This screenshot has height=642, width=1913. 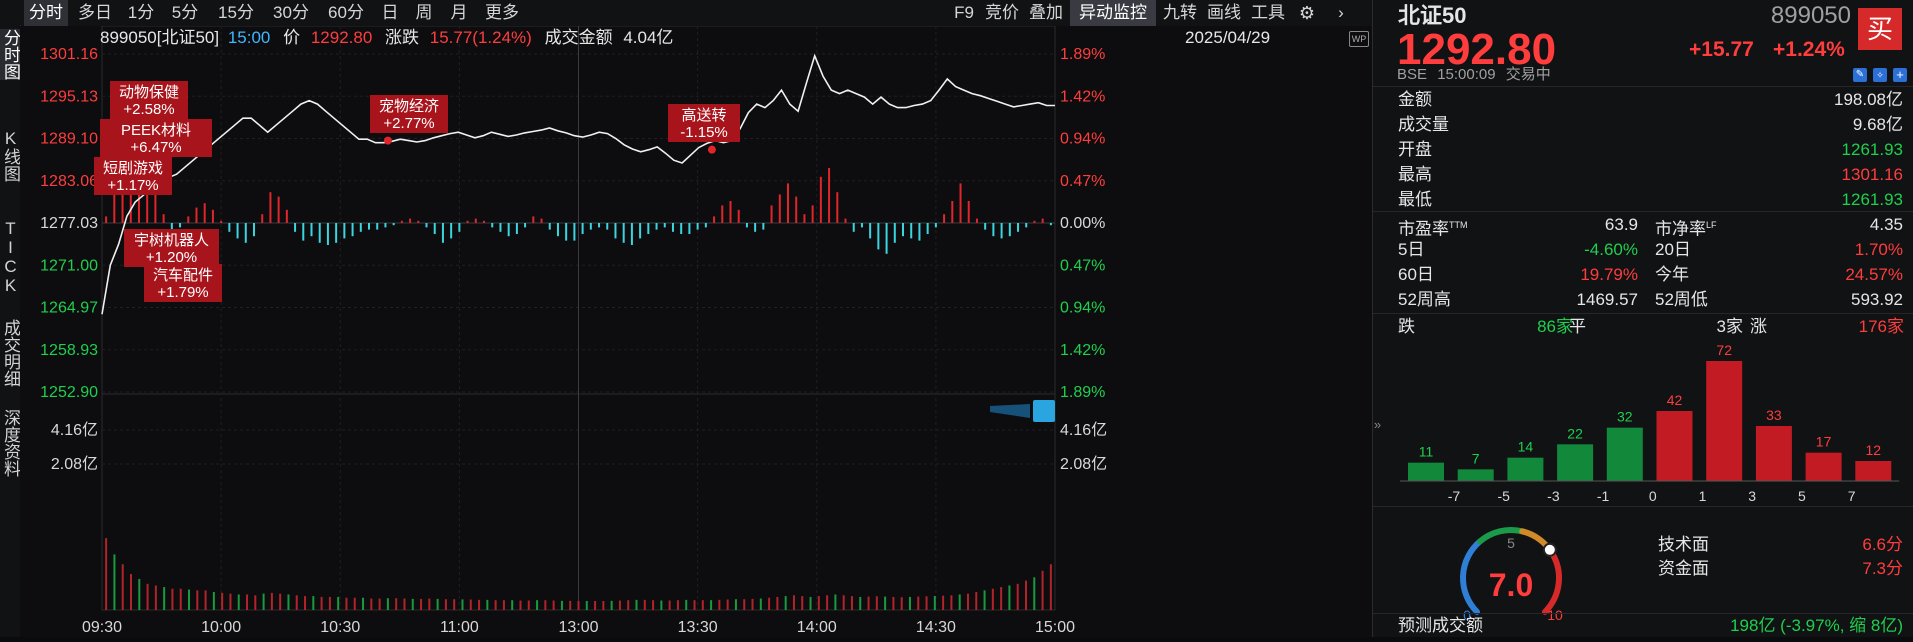 I want to click on period-tab-6: 60分, so click(x=346, y=13).